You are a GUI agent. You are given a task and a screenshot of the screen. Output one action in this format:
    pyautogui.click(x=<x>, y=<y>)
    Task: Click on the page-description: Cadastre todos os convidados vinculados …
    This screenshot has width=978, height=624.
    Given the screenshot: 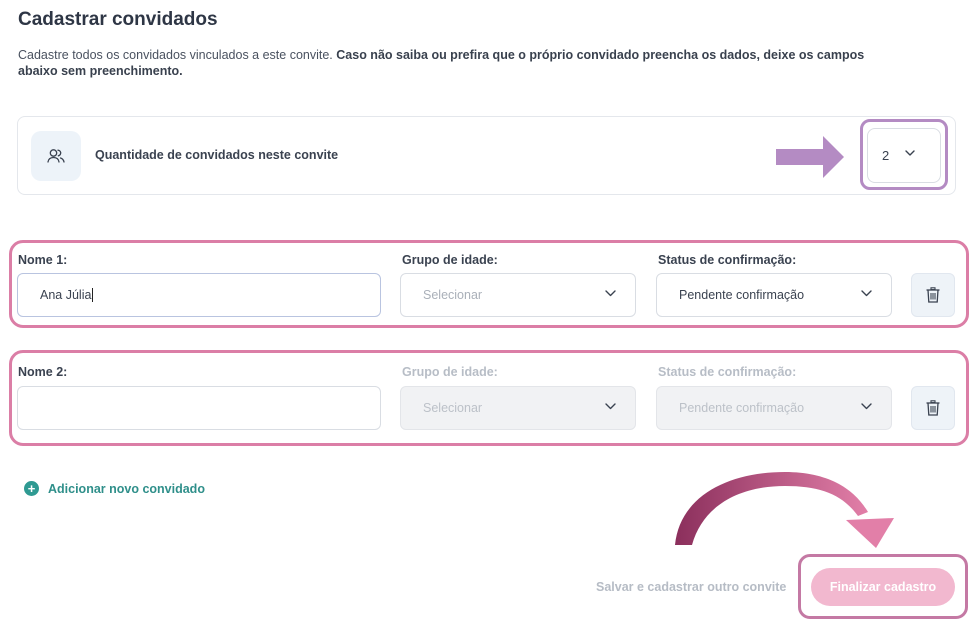 What is the action you would take?
    pyautogui.click(x=458, y=63)
    